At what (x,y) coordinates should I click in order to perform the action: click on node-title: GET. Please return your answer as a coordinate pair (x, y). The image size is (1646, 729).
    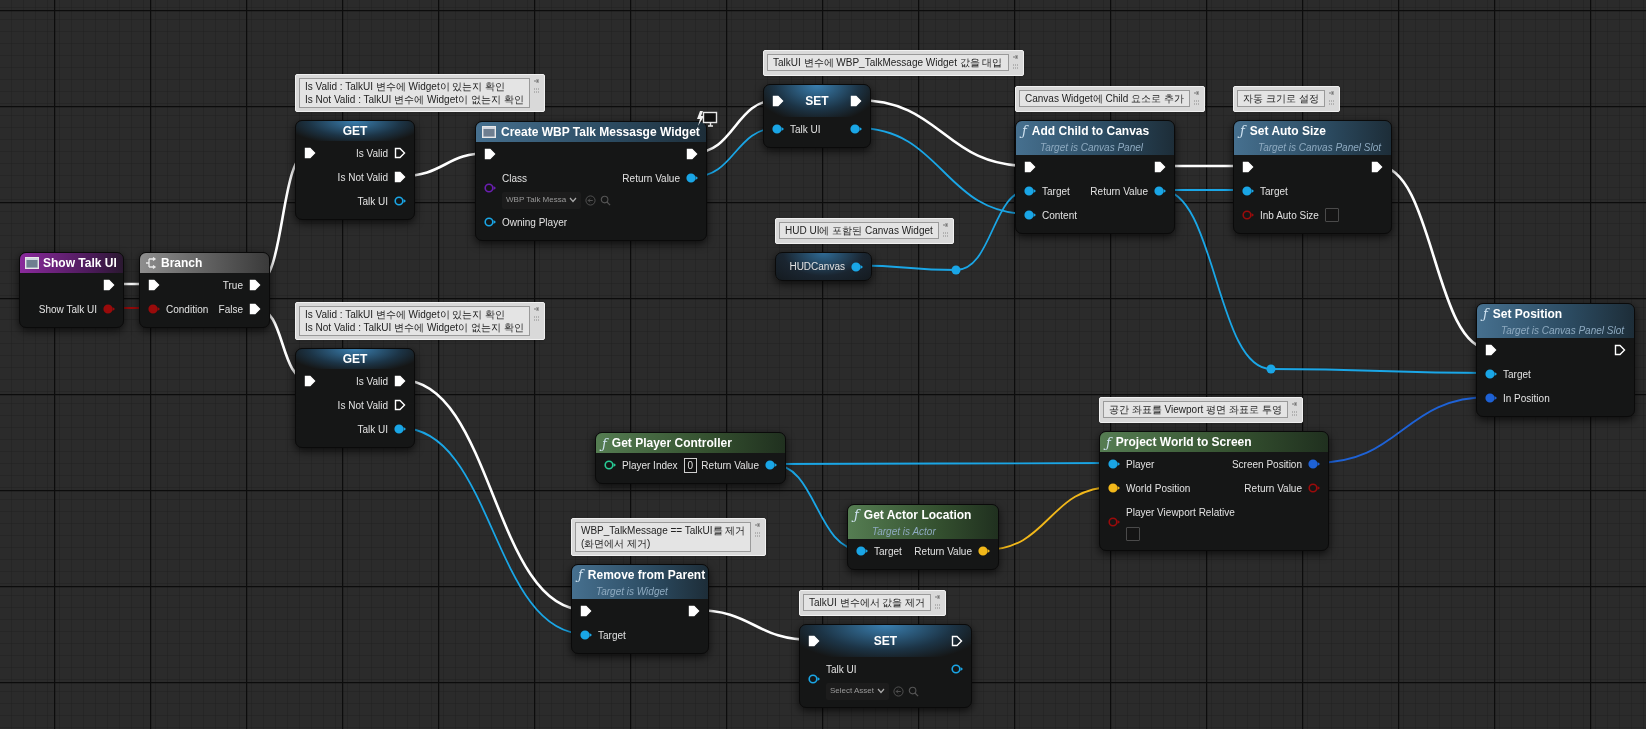
    Looking at the image, I should click on (355, 131).